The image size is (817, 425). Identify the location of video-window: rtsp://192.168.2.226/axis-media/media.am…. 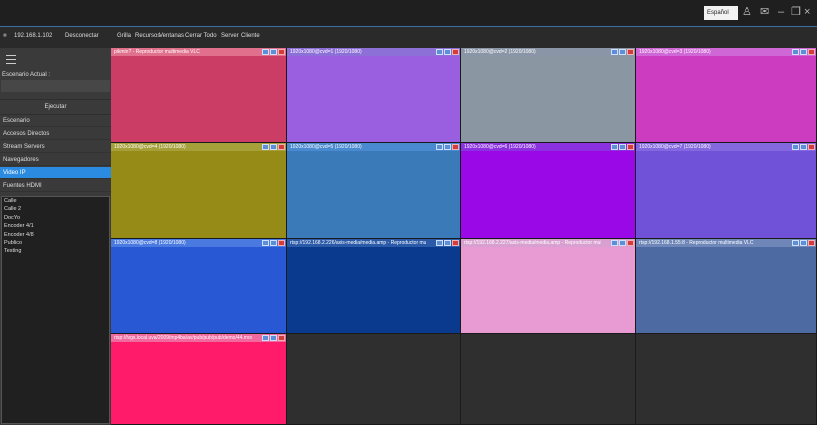
(374, 286).